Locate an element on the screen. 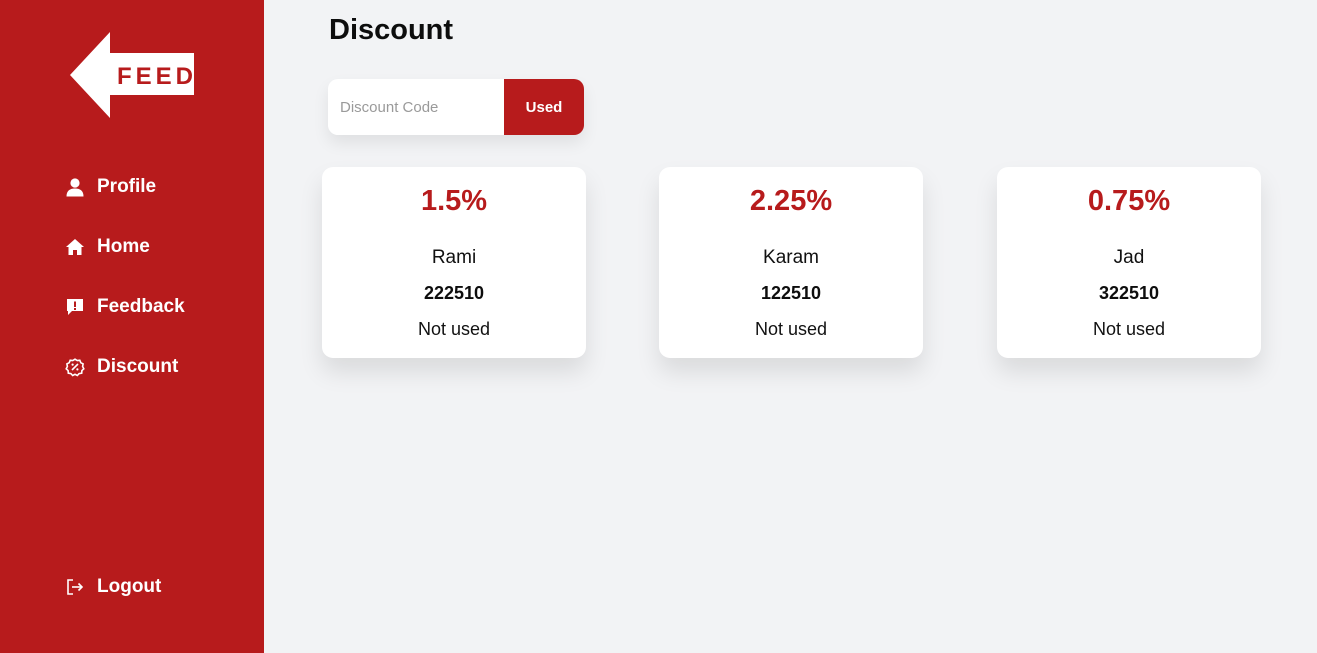 The height and width of the screenshot is (653, 1317). sidebar-item-discount: Discount is located at coordinates (121, 367).